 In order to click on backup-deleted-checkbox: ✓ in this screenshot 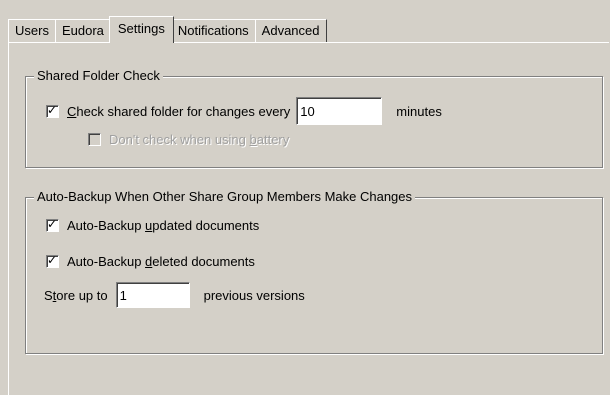, I will do `click(52, 260)`.